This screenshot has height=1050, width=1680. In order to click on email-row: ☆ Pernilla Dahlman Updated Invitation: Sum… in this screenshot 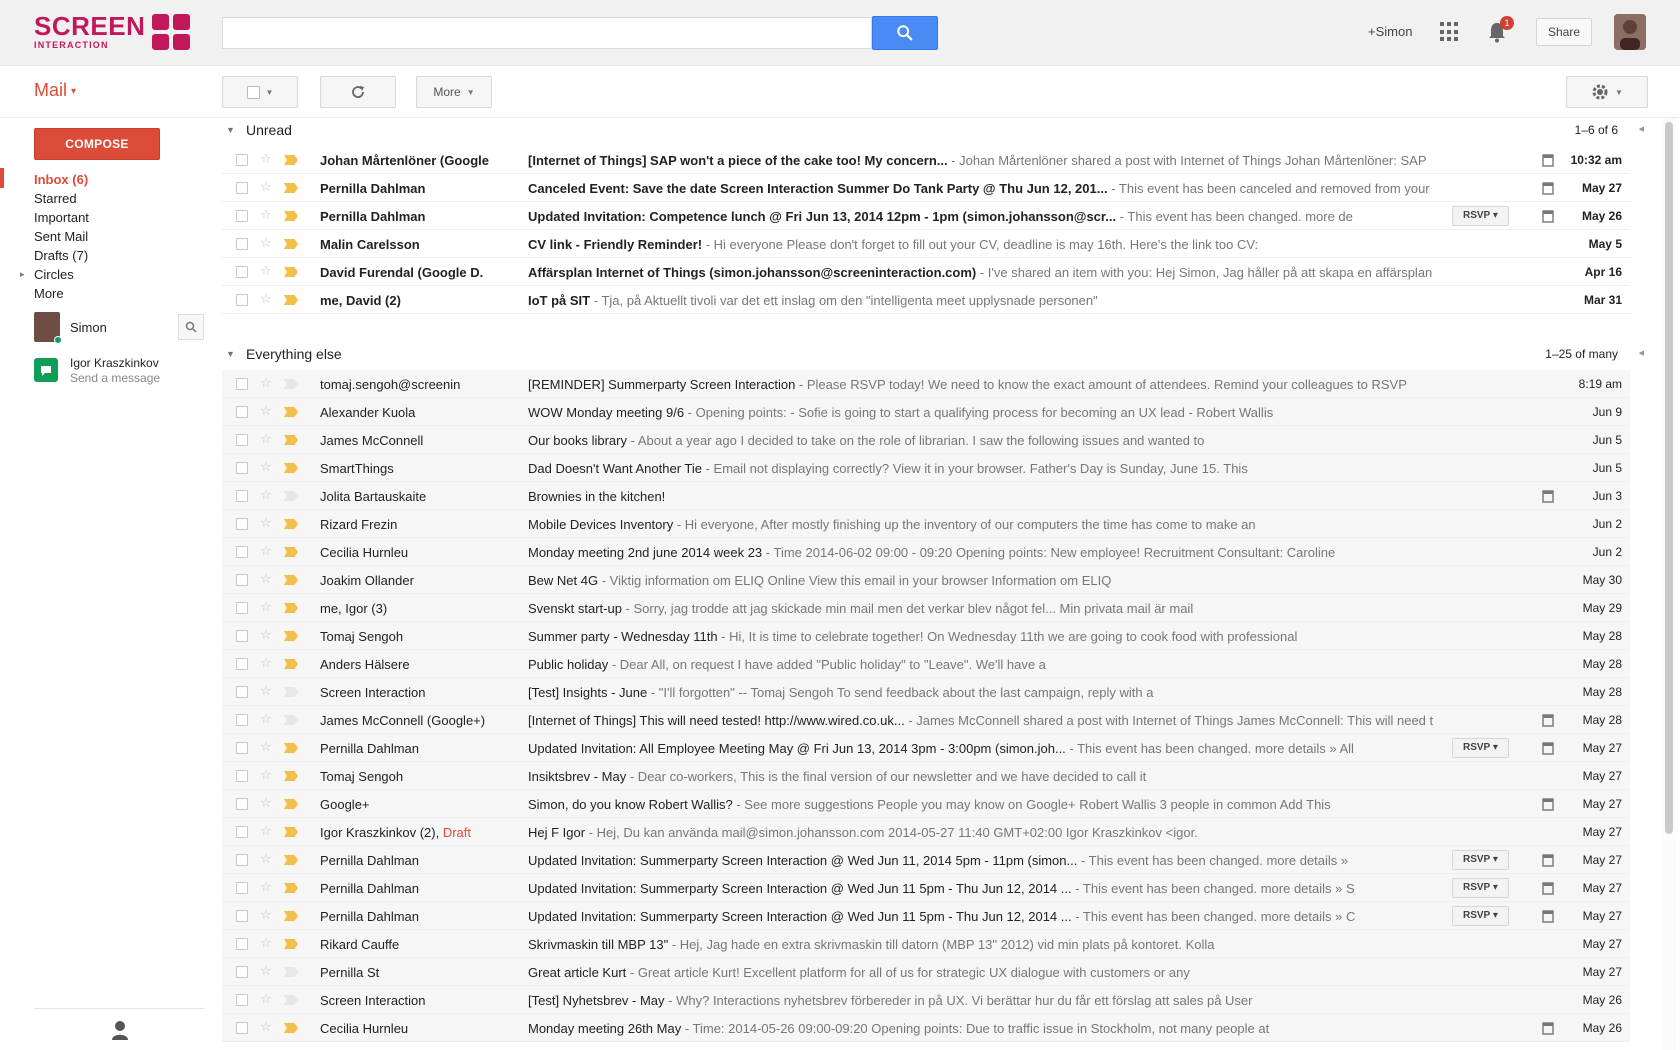, I will do `click(926, 888)`.